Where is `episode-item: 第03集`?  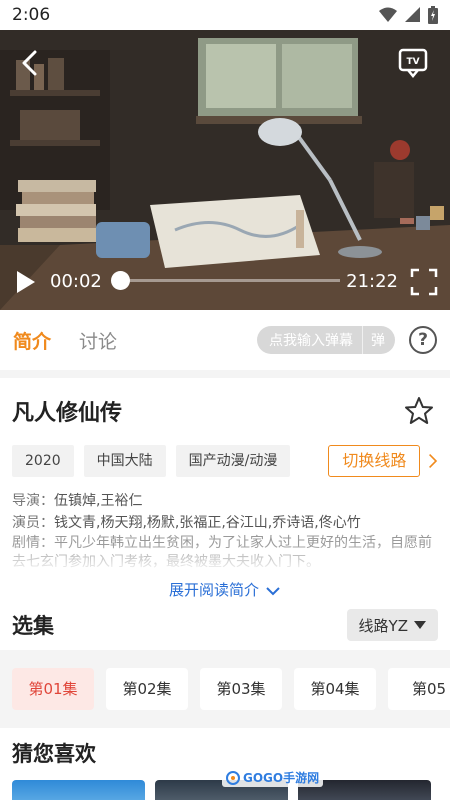 episode-item: 第03集 is located at coordinates (241, 689).